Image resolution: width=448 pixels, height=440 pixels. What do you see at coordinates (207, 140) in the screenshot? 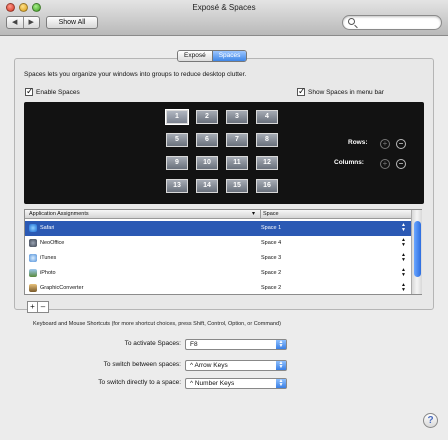
I see `space-tile: 6` at bounding box center [207, 140].